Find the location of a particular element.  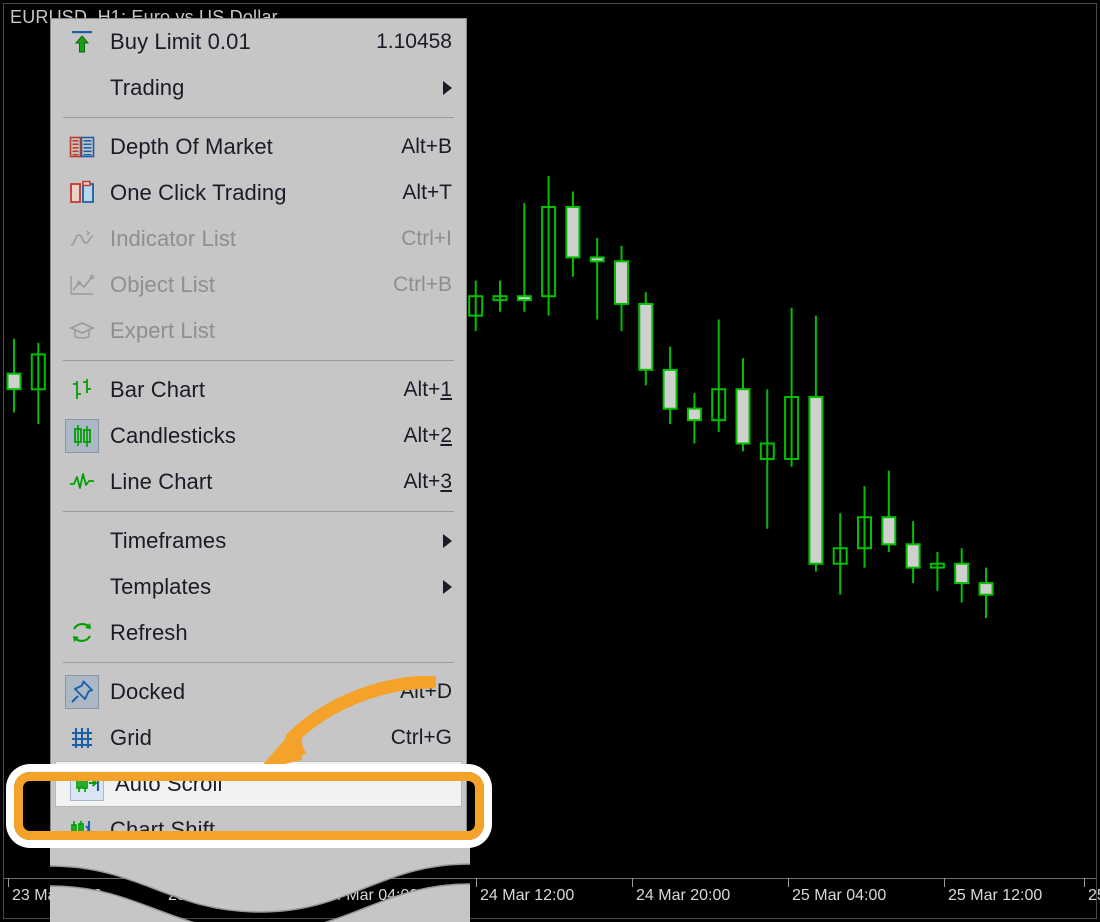

menu-item-one-click-trading: One Click Trading Alt+T is located at coordinates (258, 193).